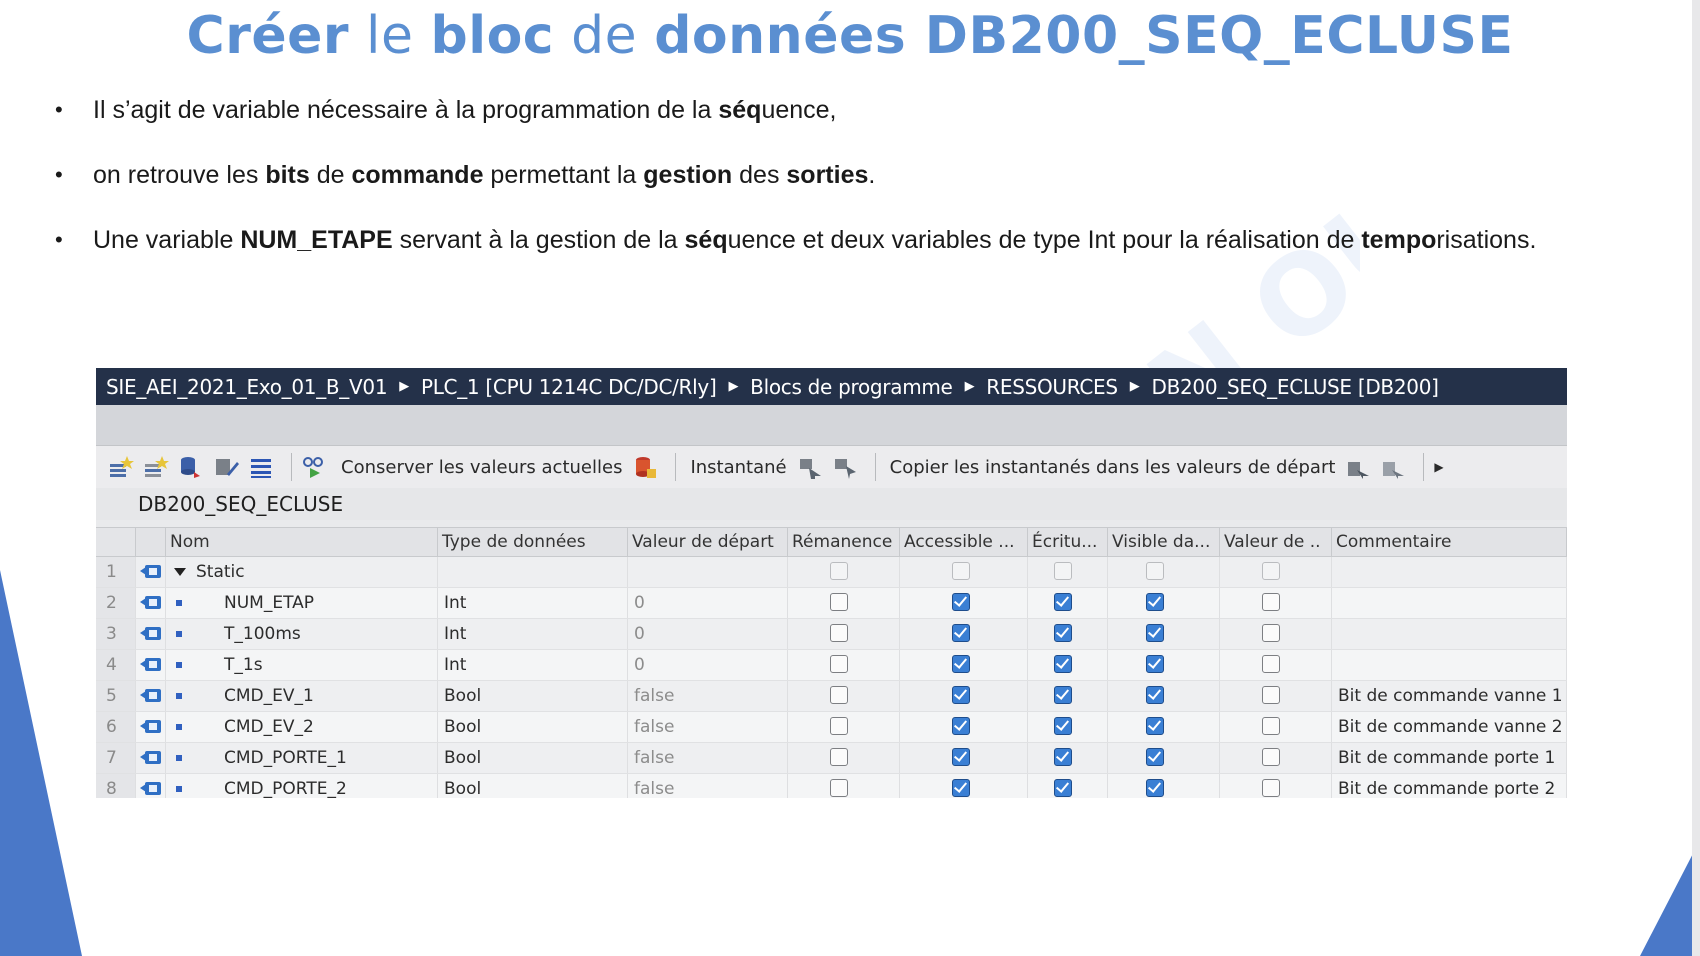 The height and width of the screenshot is (956, 1700). I want to click on comment: Bit de commande porte 1, so click(1449, 758).